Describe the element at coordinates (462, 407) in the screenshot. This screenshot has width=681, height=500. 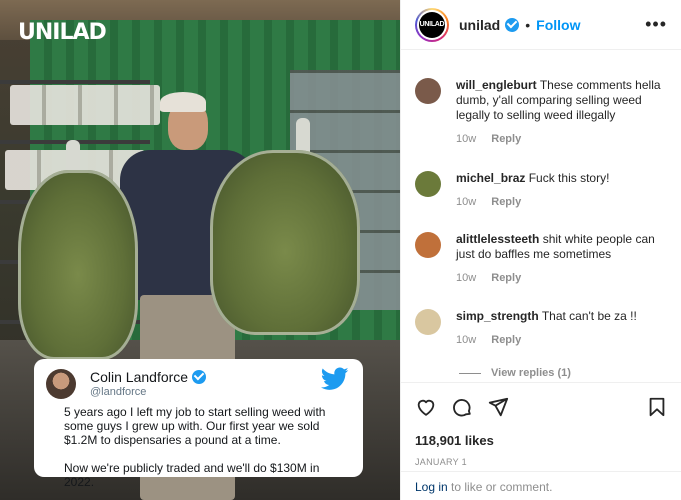
I see `comment-bubble-icon` at that location.